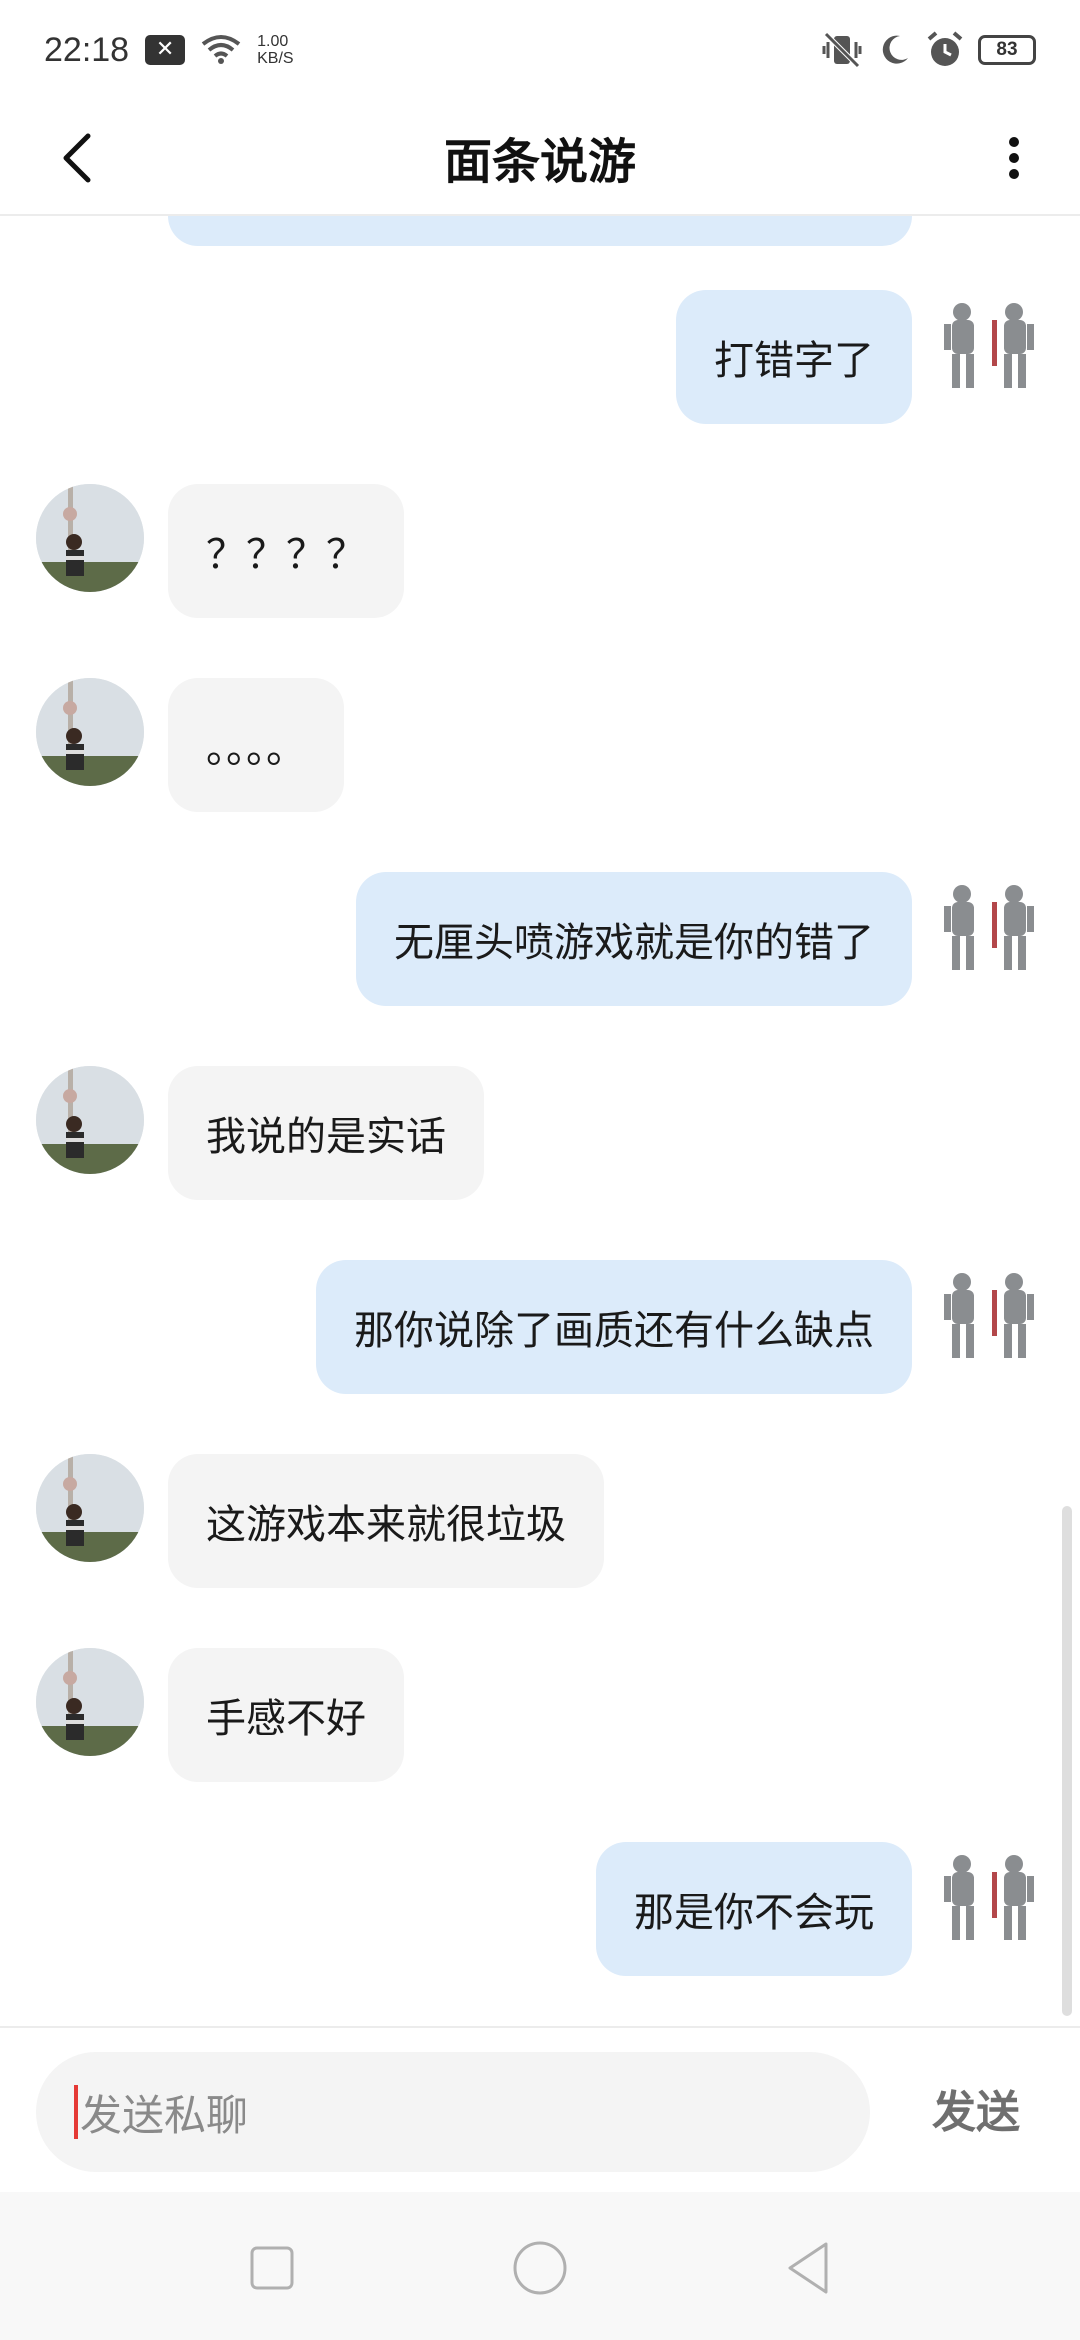 This screenshot has width=1080, height=2340. What do you see at coordinates (976, 2113) in the screenshot?
I see `send-button: 发送` at bounding box center [976, 2113].